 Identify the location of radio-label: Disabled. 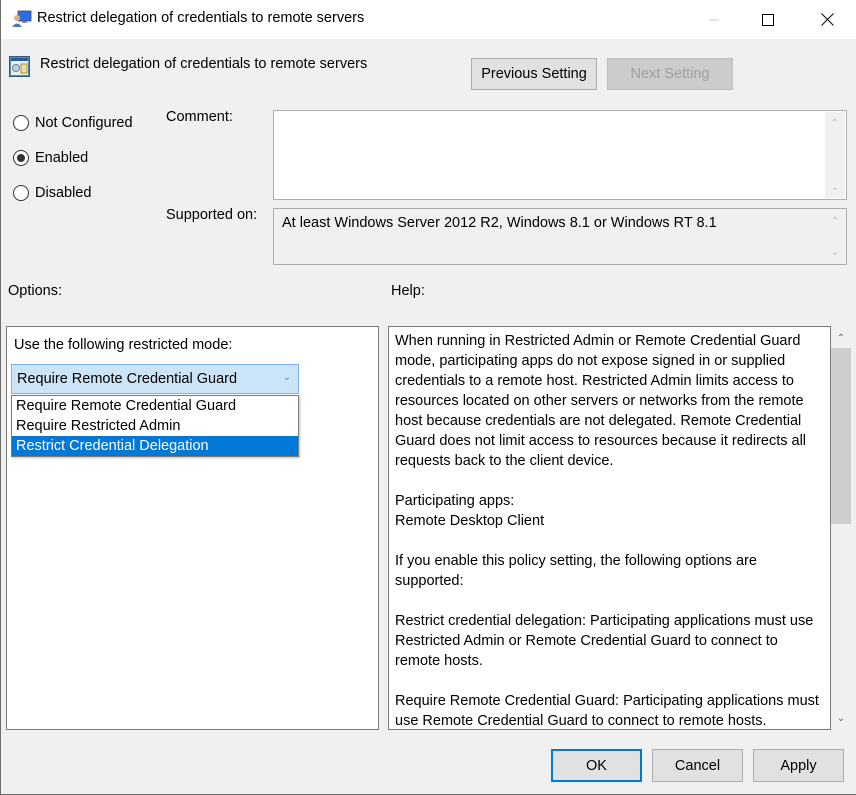
(63, 193).